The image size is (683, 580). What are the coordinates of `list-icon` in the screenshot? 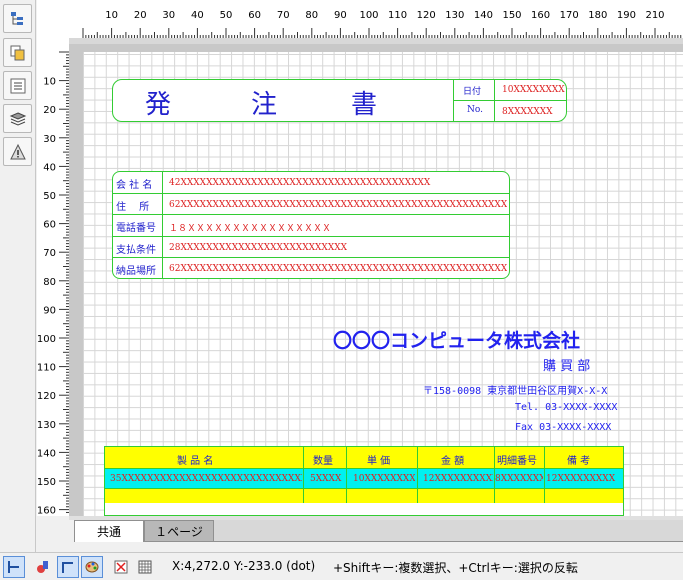 It's located at (17, 85).